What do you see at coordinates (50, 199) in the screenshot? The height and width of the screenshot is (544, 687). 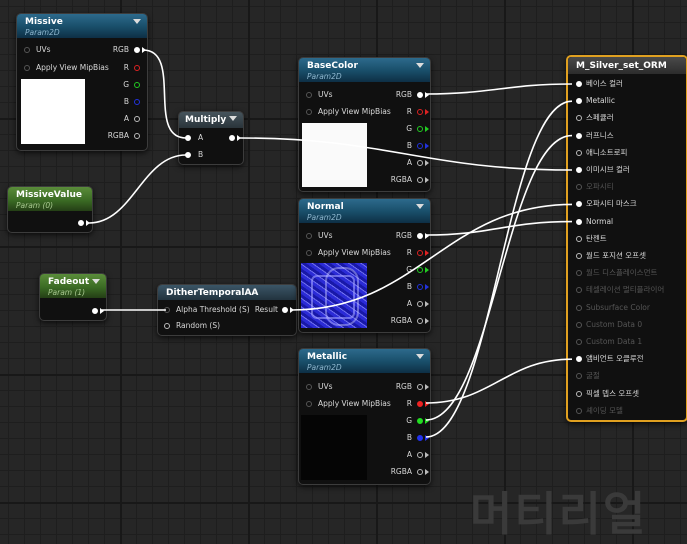 I see `node-header: MissiveValue Param (0)` at bounding box center [50, 199].